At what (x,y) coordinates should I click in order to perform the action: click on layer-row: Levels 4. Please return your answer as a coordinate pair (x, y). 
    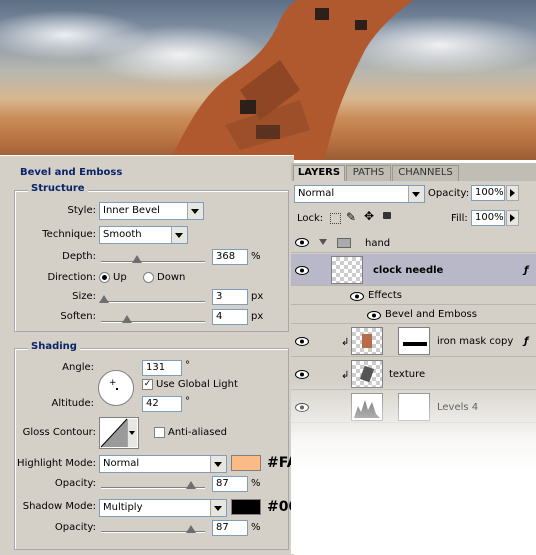
    Looking at the image, I should click on (413, 407).